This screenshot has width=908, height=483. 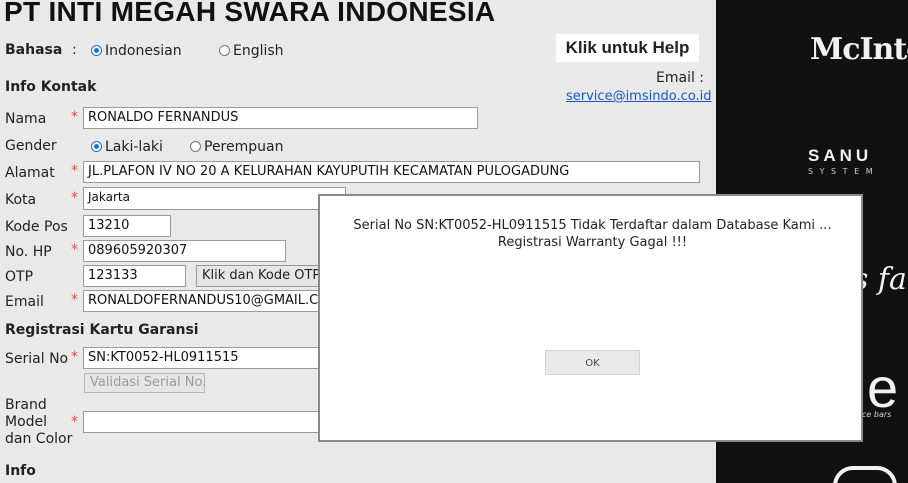 I want to click on no-hp-label: No. HP, so click(x=28, y=252).